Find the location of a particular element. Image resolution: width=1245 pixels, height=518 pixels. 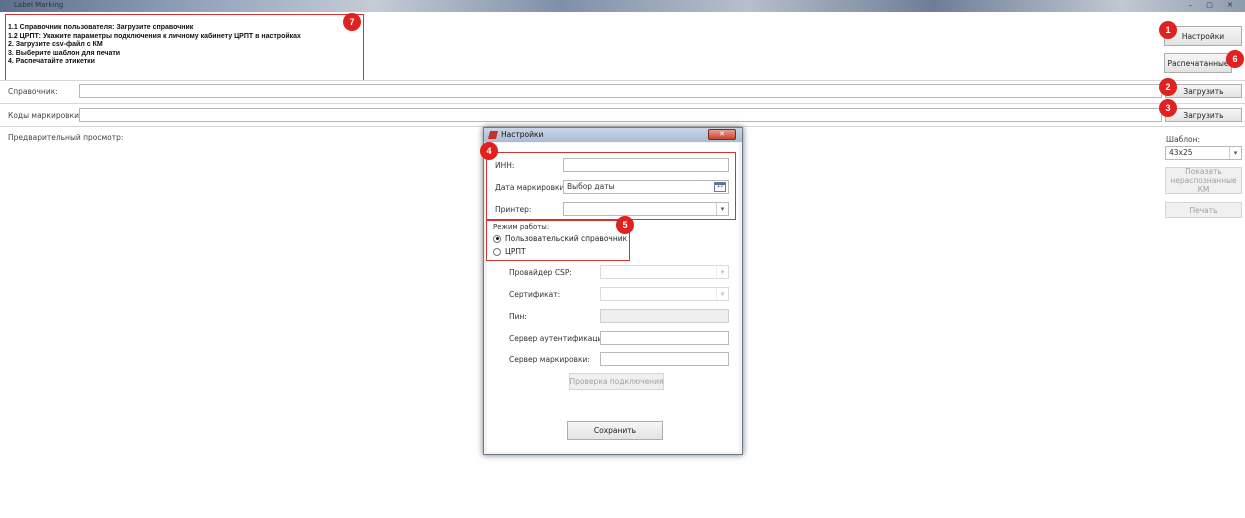

template-label: Шаблон: is located at coordinates (1183, 139).